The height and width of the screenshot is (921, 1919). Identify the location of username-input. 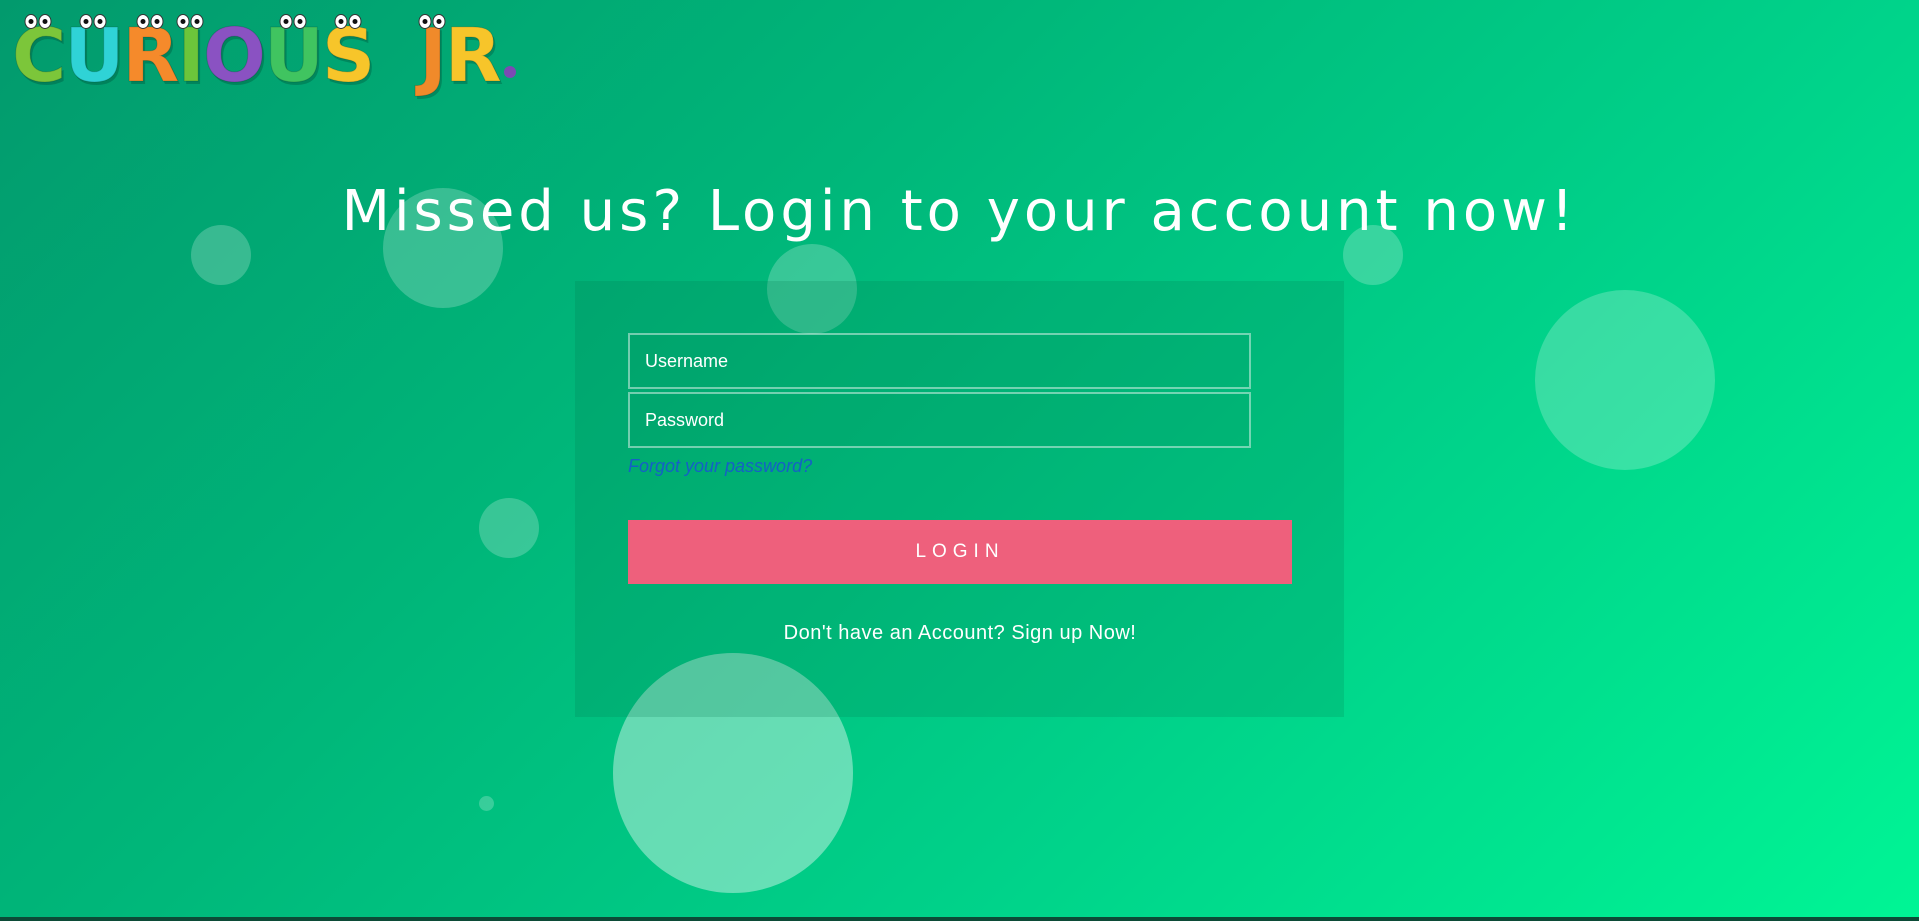
(939, 361).